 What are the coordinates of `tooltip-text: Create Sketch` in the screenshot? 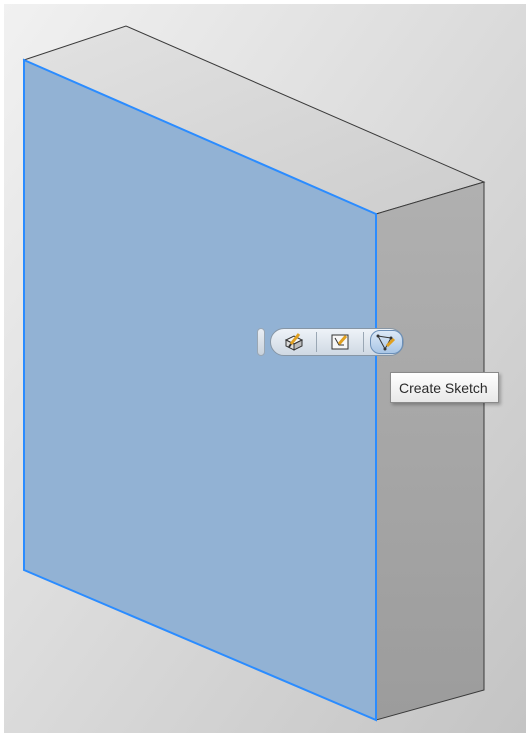 It's located at (443, 387).